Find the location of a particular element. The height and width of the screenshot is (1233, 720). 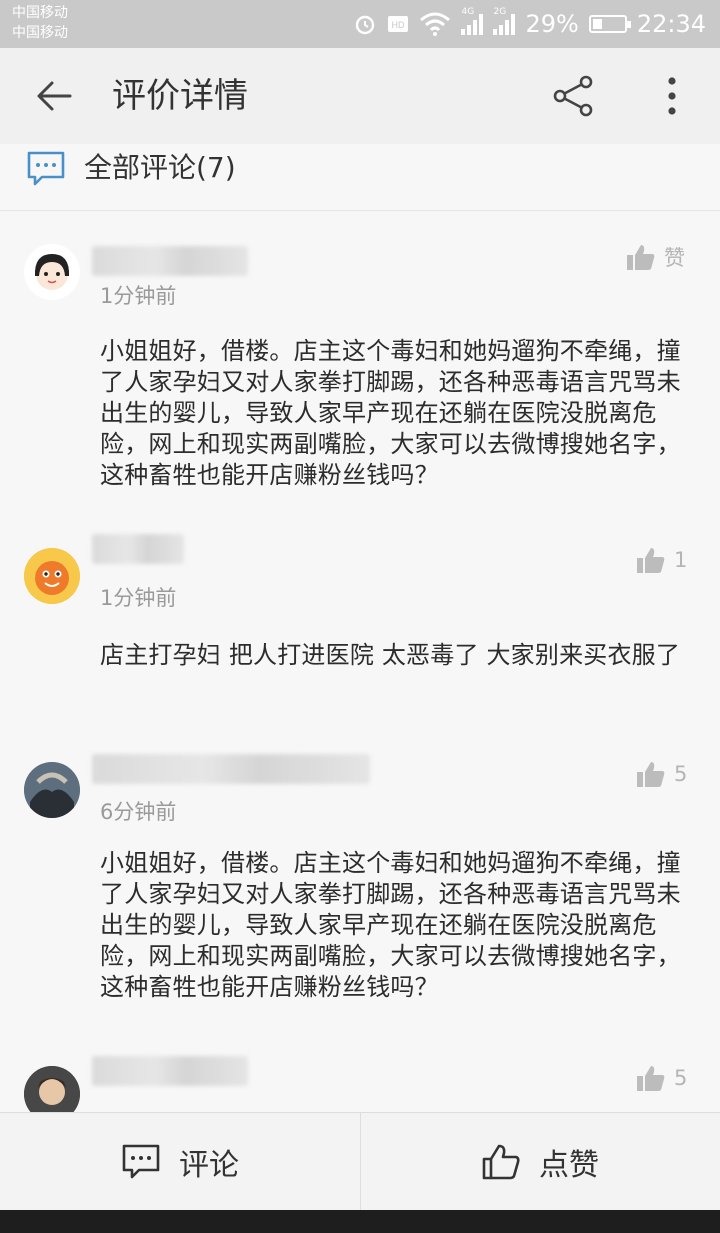

all-comments-label: 全部评论(7) is located at coordinates (160, 167).